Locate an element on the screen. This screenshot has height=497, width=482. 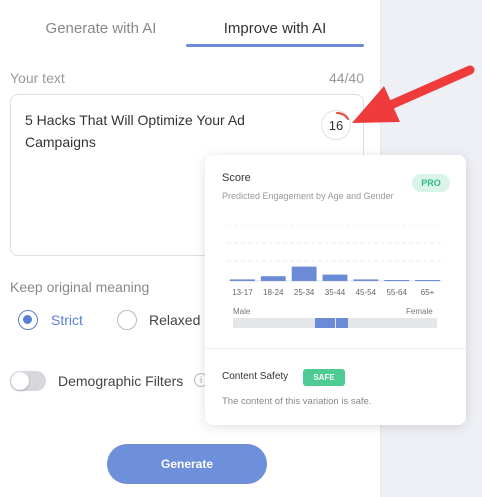
tab-improve-with-ai: Improve with AI is located at coordinates (275, 33).